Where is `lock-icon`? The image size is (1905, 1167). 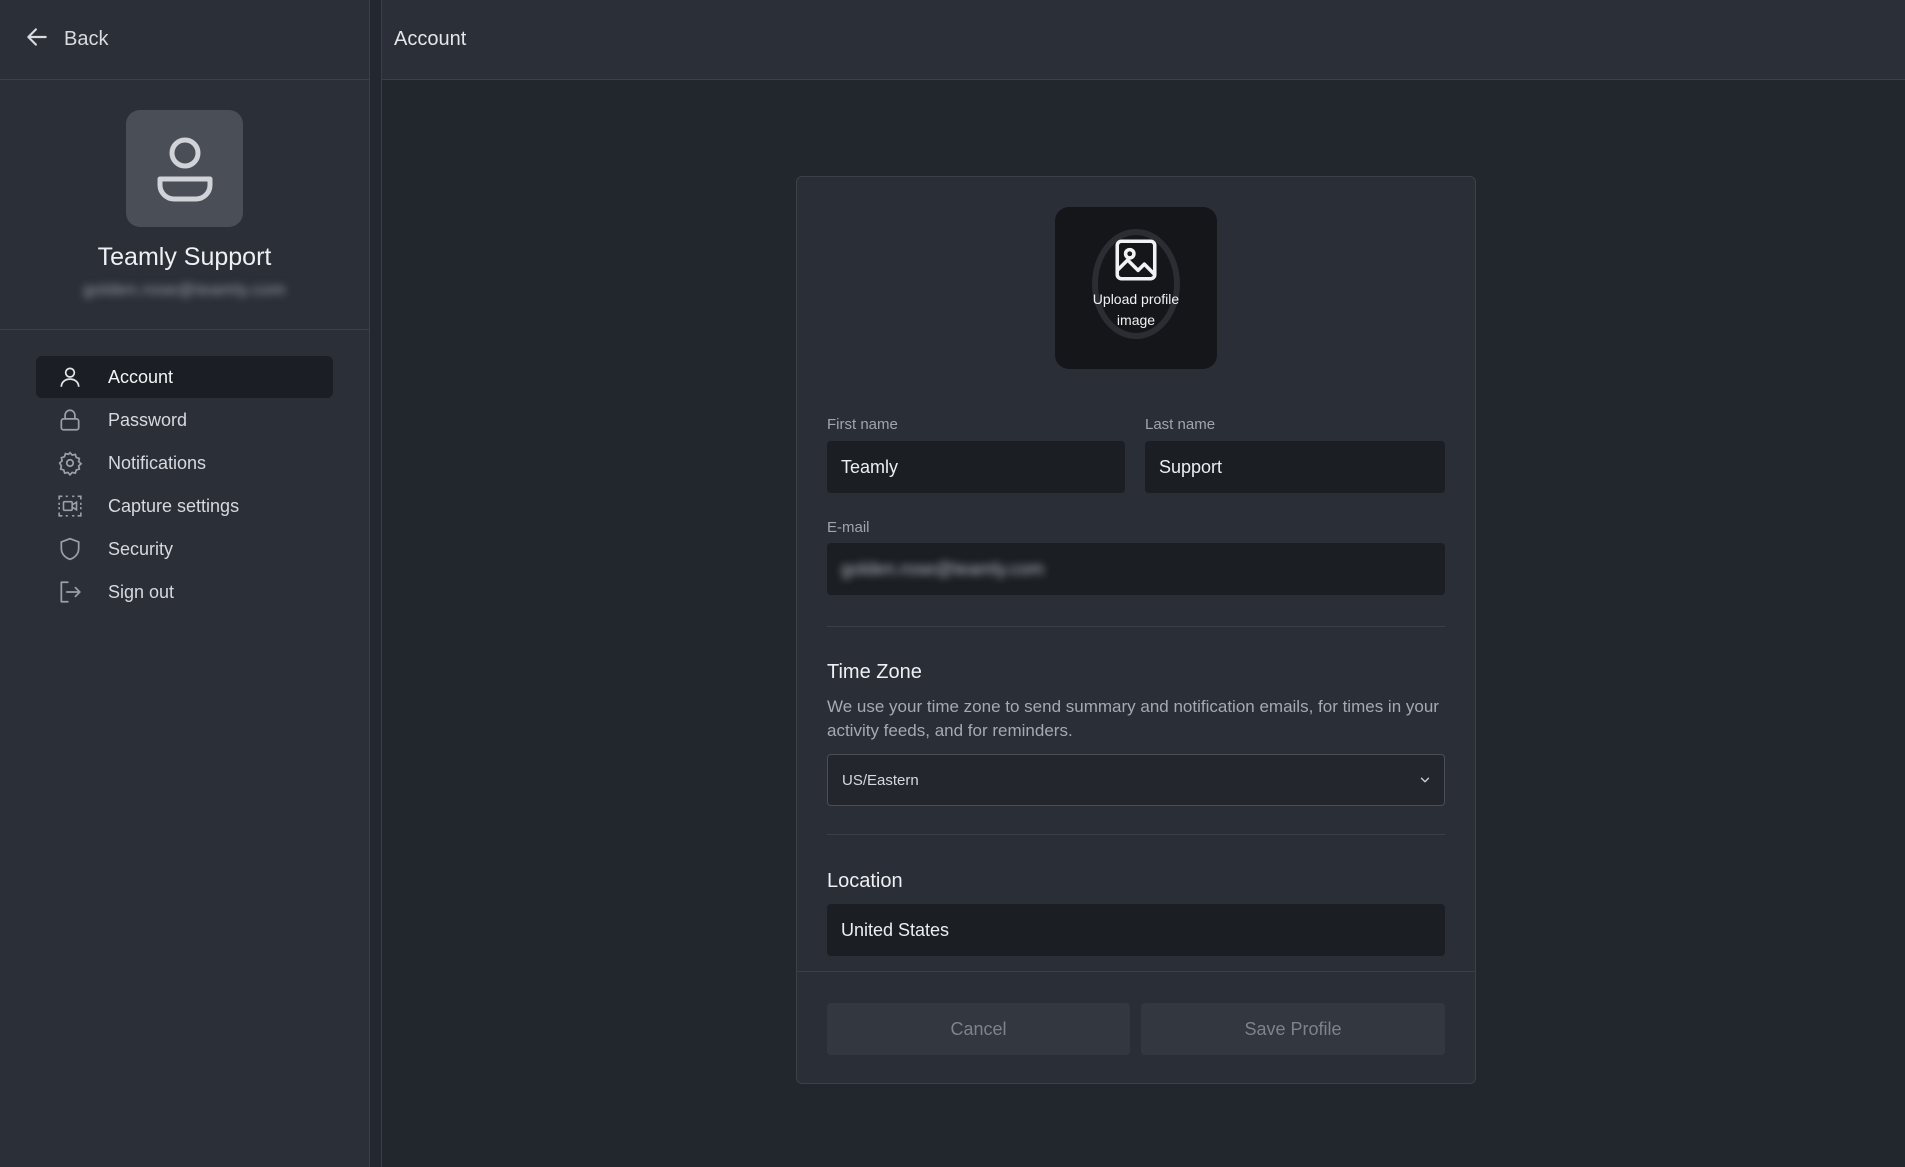 lock-icon is located at coordinates (70, 420).